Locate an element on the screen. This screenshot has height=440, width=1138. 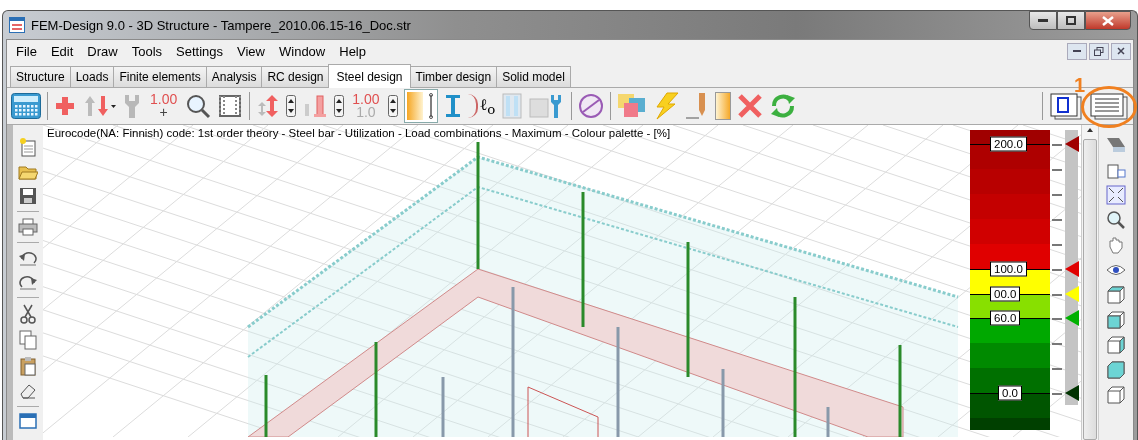
page-icon is located at coordinates (1066, 106).